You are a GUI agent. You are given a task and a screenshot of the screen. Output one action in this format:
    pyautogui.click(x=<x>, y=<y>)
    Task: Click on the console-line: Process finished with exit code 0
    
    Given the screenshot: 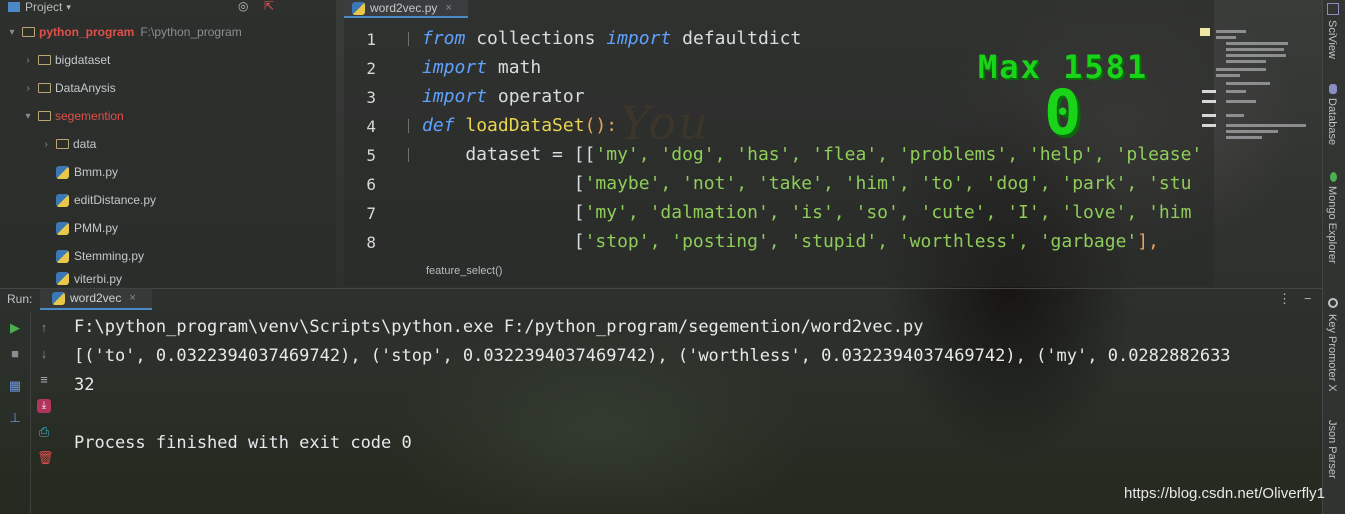 What is the action you would take?
    pyautogui.click(x=243, y=443)
    